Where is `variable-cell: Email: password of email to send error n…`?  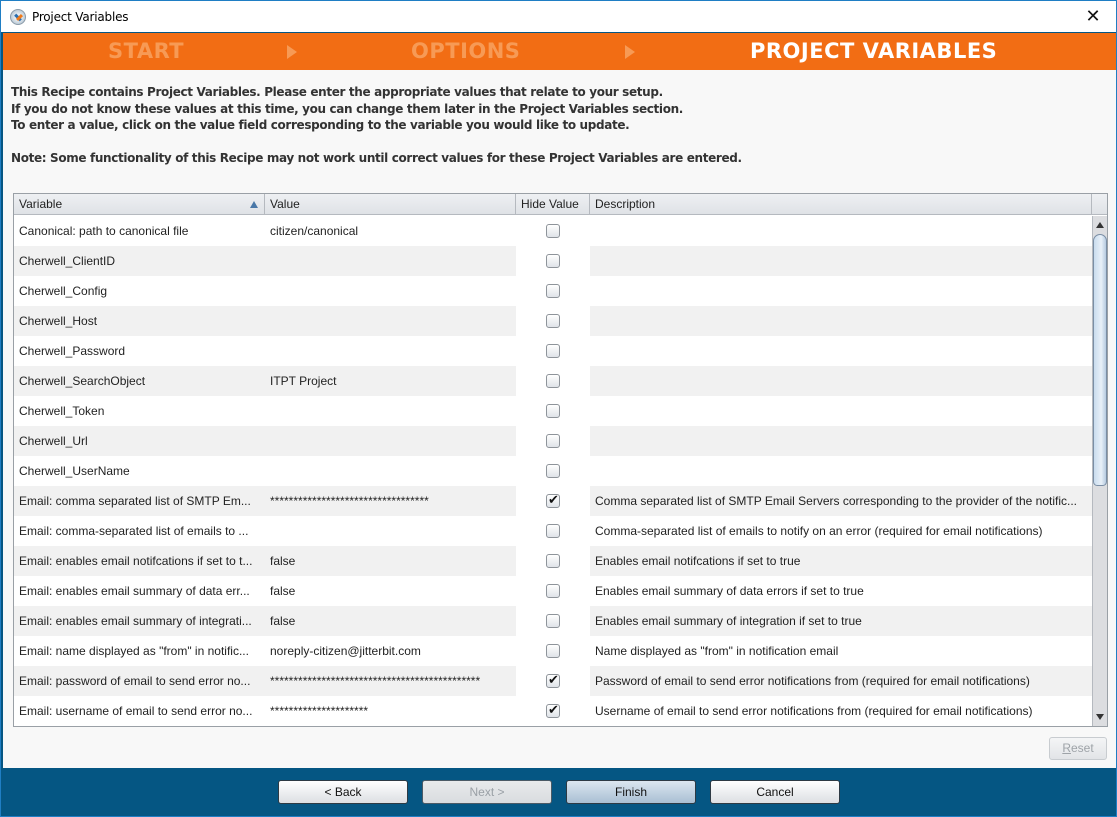 variable-cell: Email: password of email to send error n… is located at coordinates (139, 681).